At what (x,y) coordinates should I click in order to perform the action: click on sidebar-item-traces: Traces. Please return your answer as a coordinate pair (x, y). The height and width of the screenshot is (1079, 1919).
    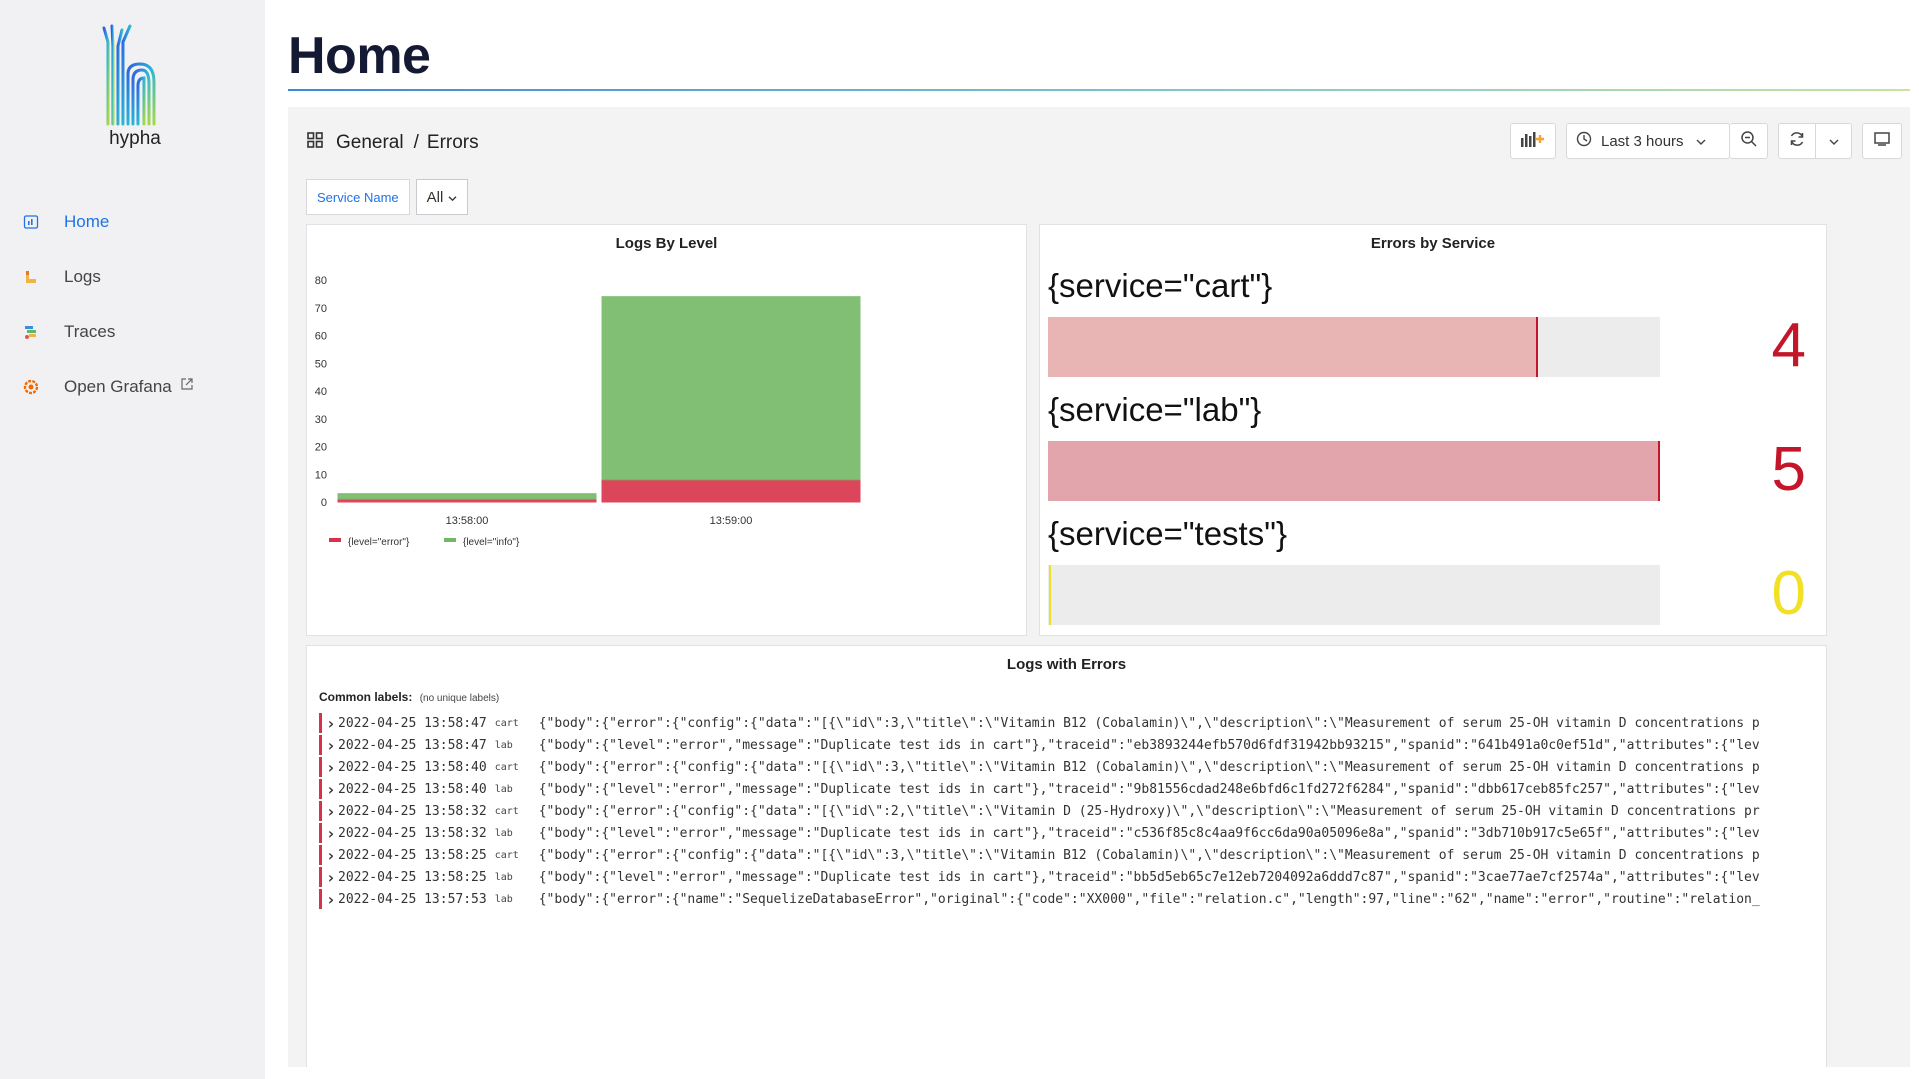
    Looking at the image, I should click on (132, 331).